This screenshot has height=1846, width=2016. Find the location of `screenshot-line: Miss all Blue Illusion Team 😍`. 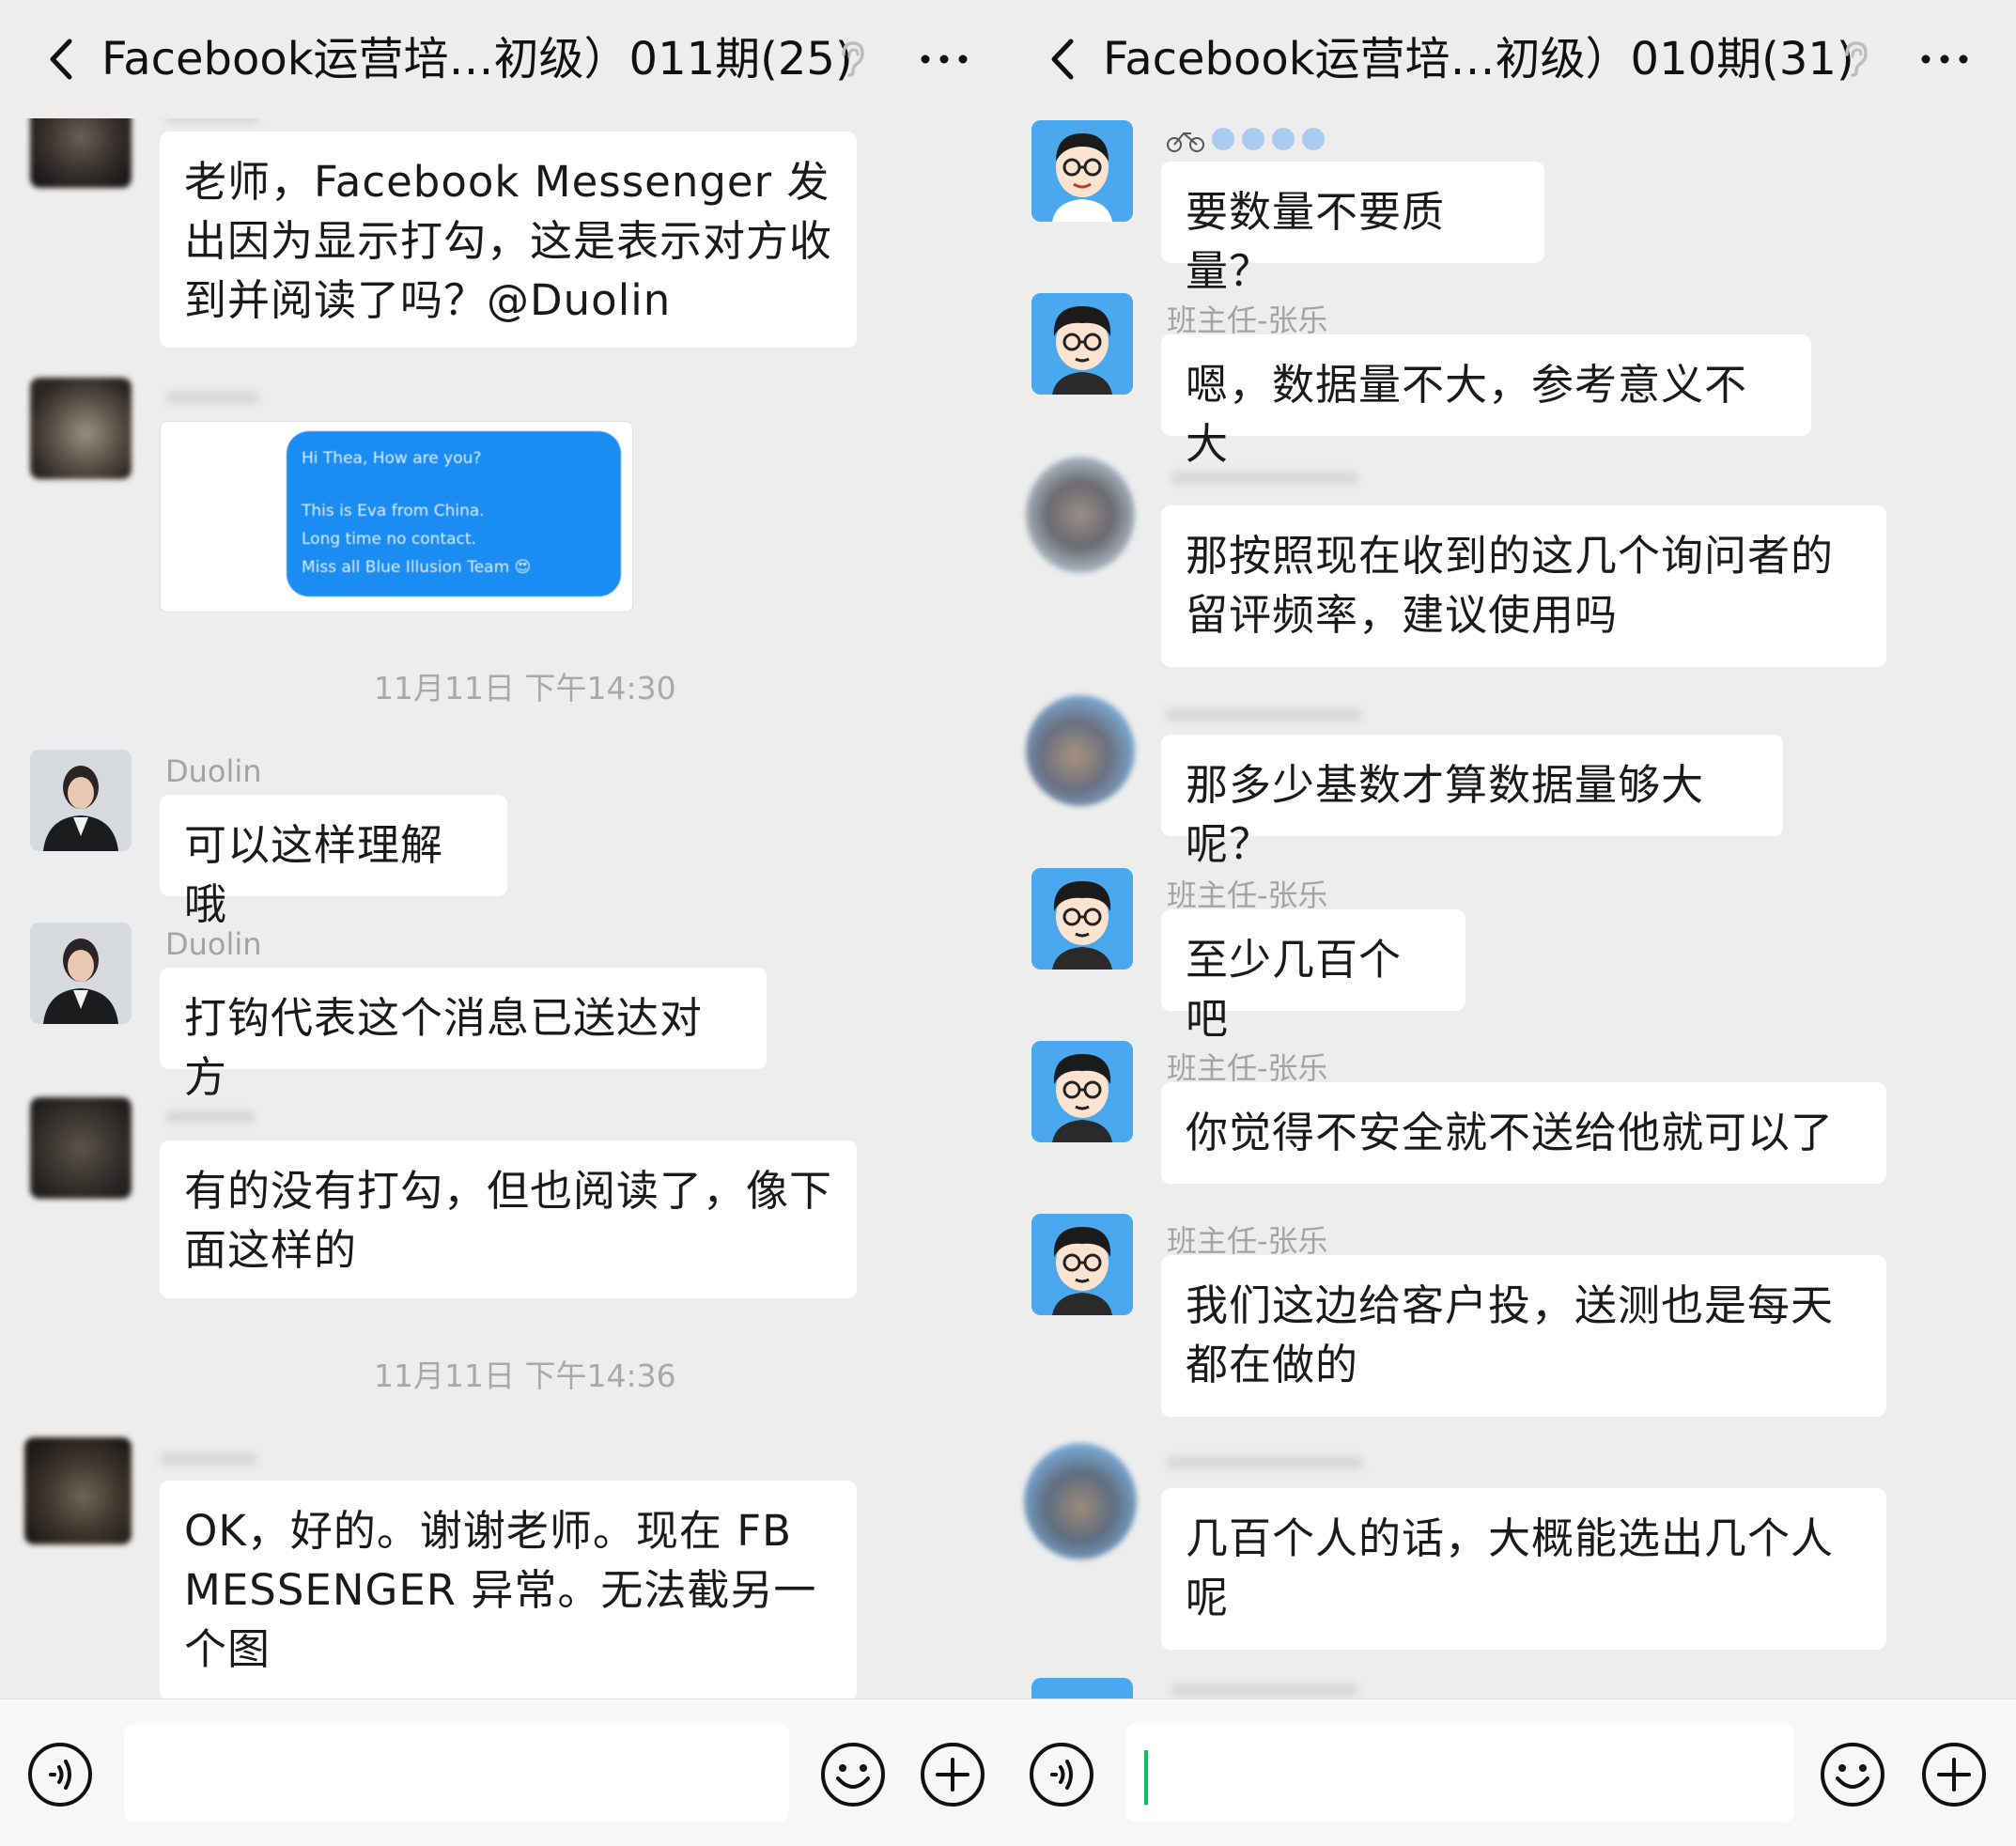

screenshot-line: Miss all Blue Illusion Team 😍 is located at coordinates (417, 567).